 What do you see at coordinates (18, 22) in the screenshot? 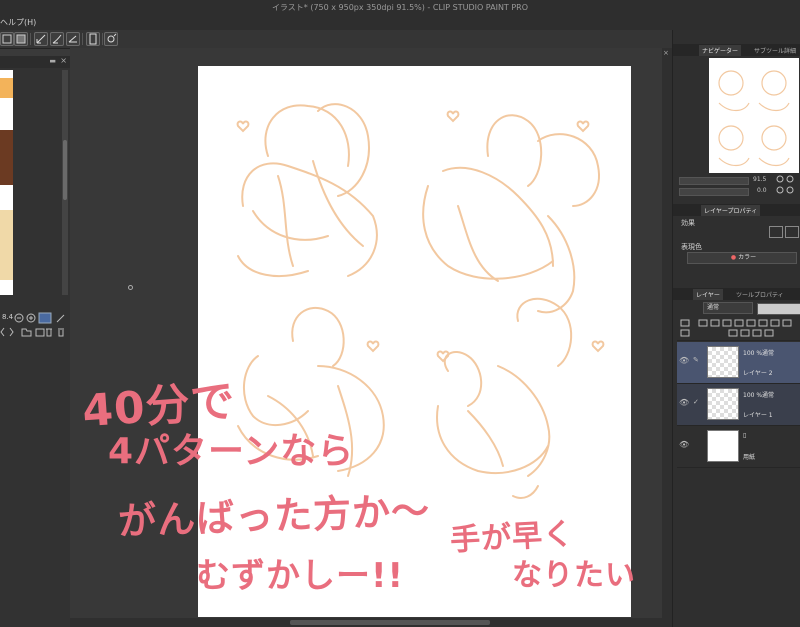
I see `menu-help: ヘルプ(H)` at bounding box center [18, 22].